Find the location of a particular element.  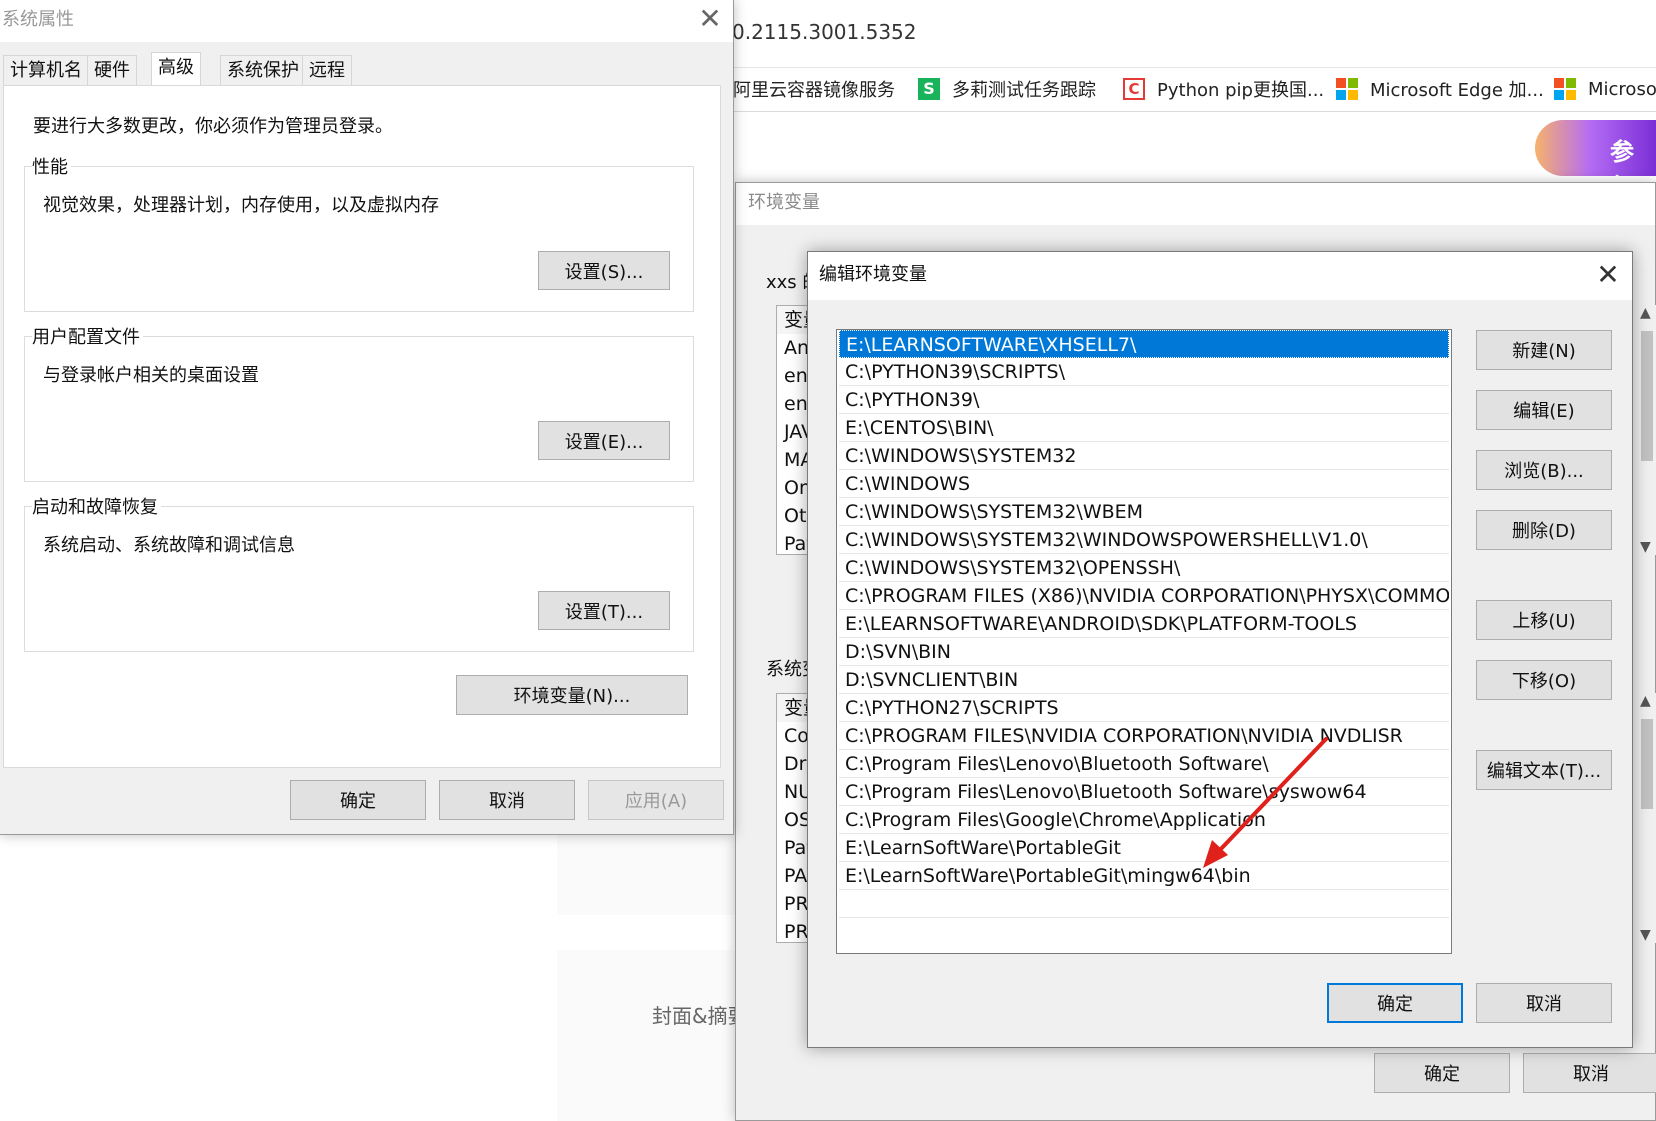

group-description: 与登录帐户相关的桌面设置 is located at coordinates (151, 375).